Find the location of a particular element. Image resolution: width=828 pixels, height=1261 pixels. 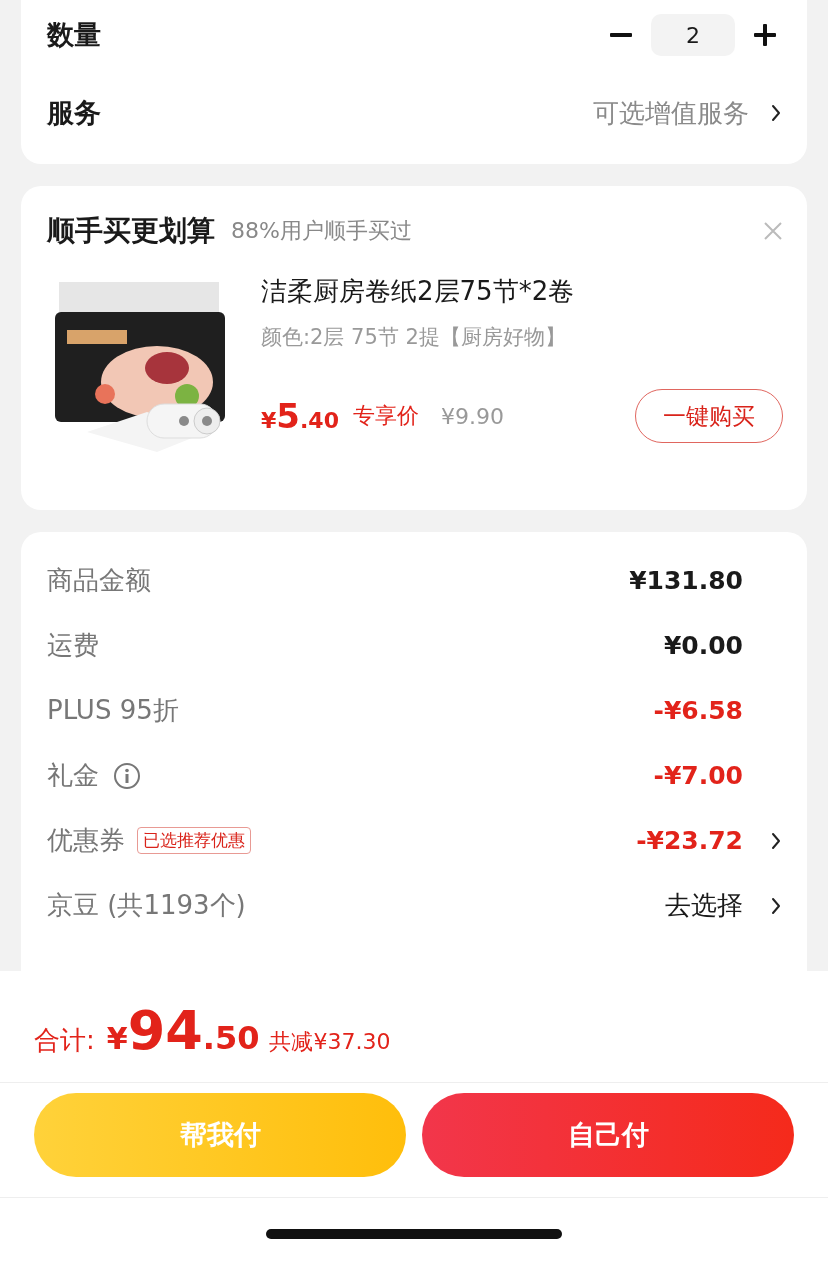

info-icon is located at coordinates (127, 775).